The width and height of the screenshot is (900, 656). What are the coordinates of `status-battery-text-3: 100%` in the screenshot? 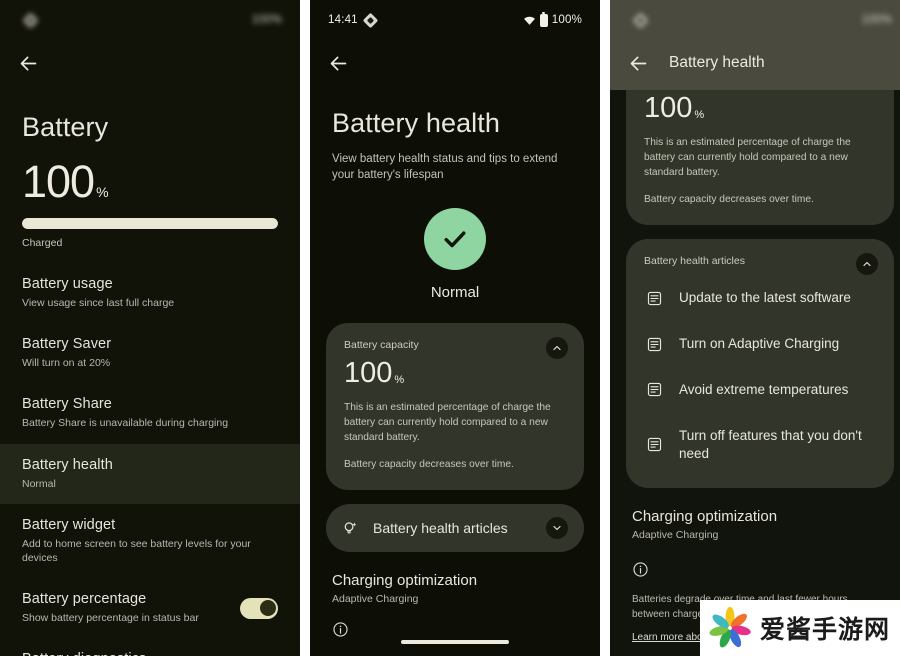 It's located at (876, 20).